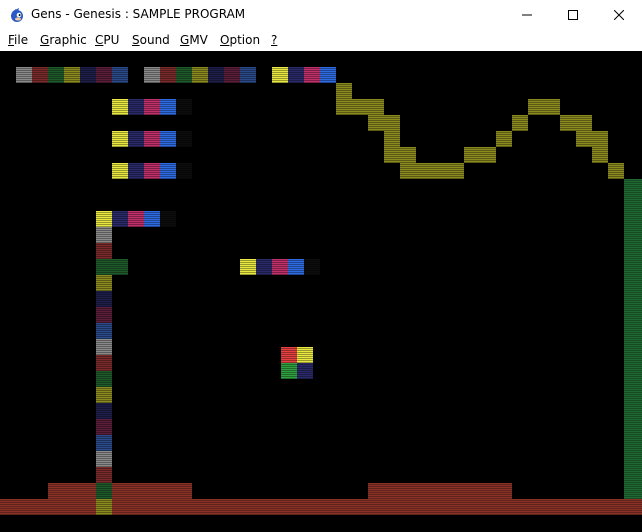 The width and height of the screenshot is (642, 532). I want to click on menu-graphic: Graphic, so click(63, 40).